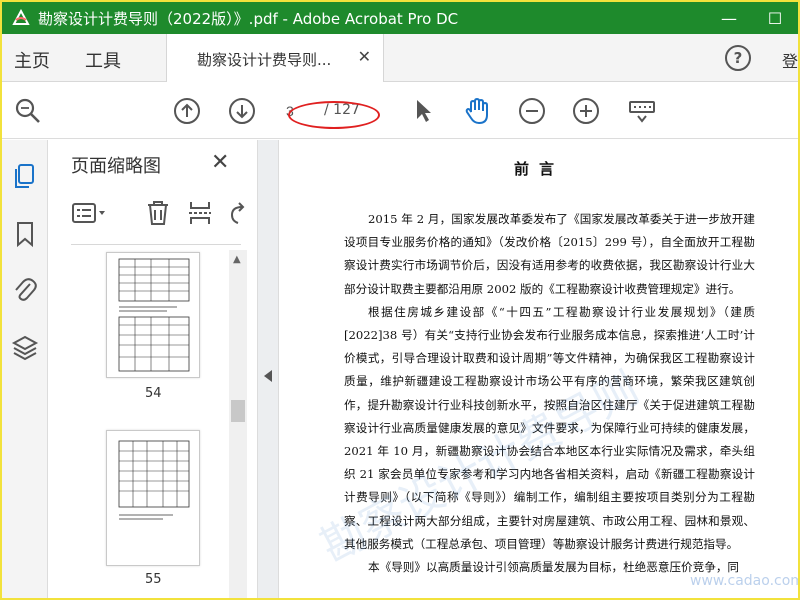 This screenshot has height=600, width=800. Describe the element at coordinates (158, 213) in the screenshot. I see `trash-icon` at that location.